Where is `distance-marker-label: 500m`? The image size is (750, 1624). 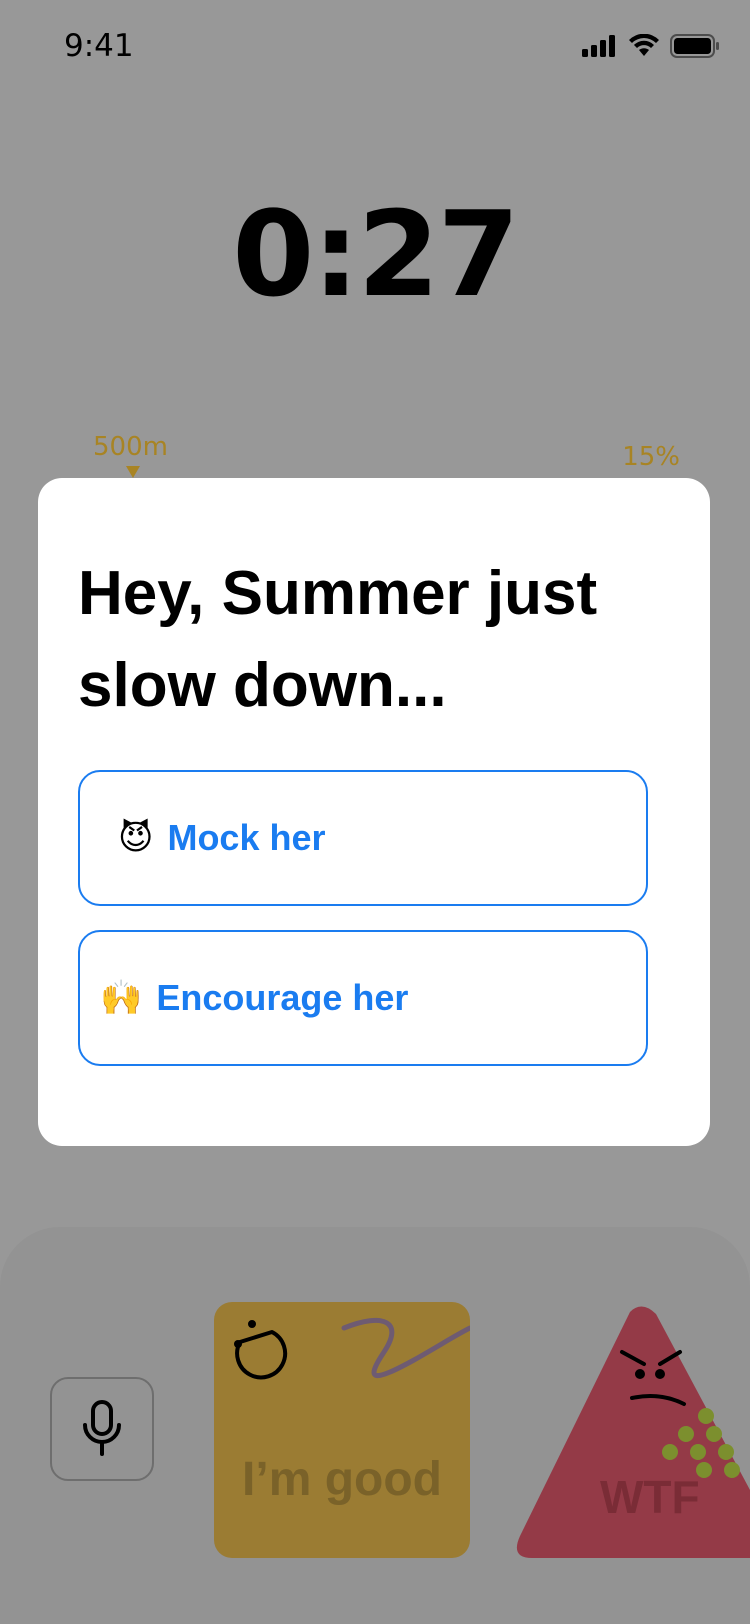
distance-marker-label: 500m is located at coordinates (130, 447).